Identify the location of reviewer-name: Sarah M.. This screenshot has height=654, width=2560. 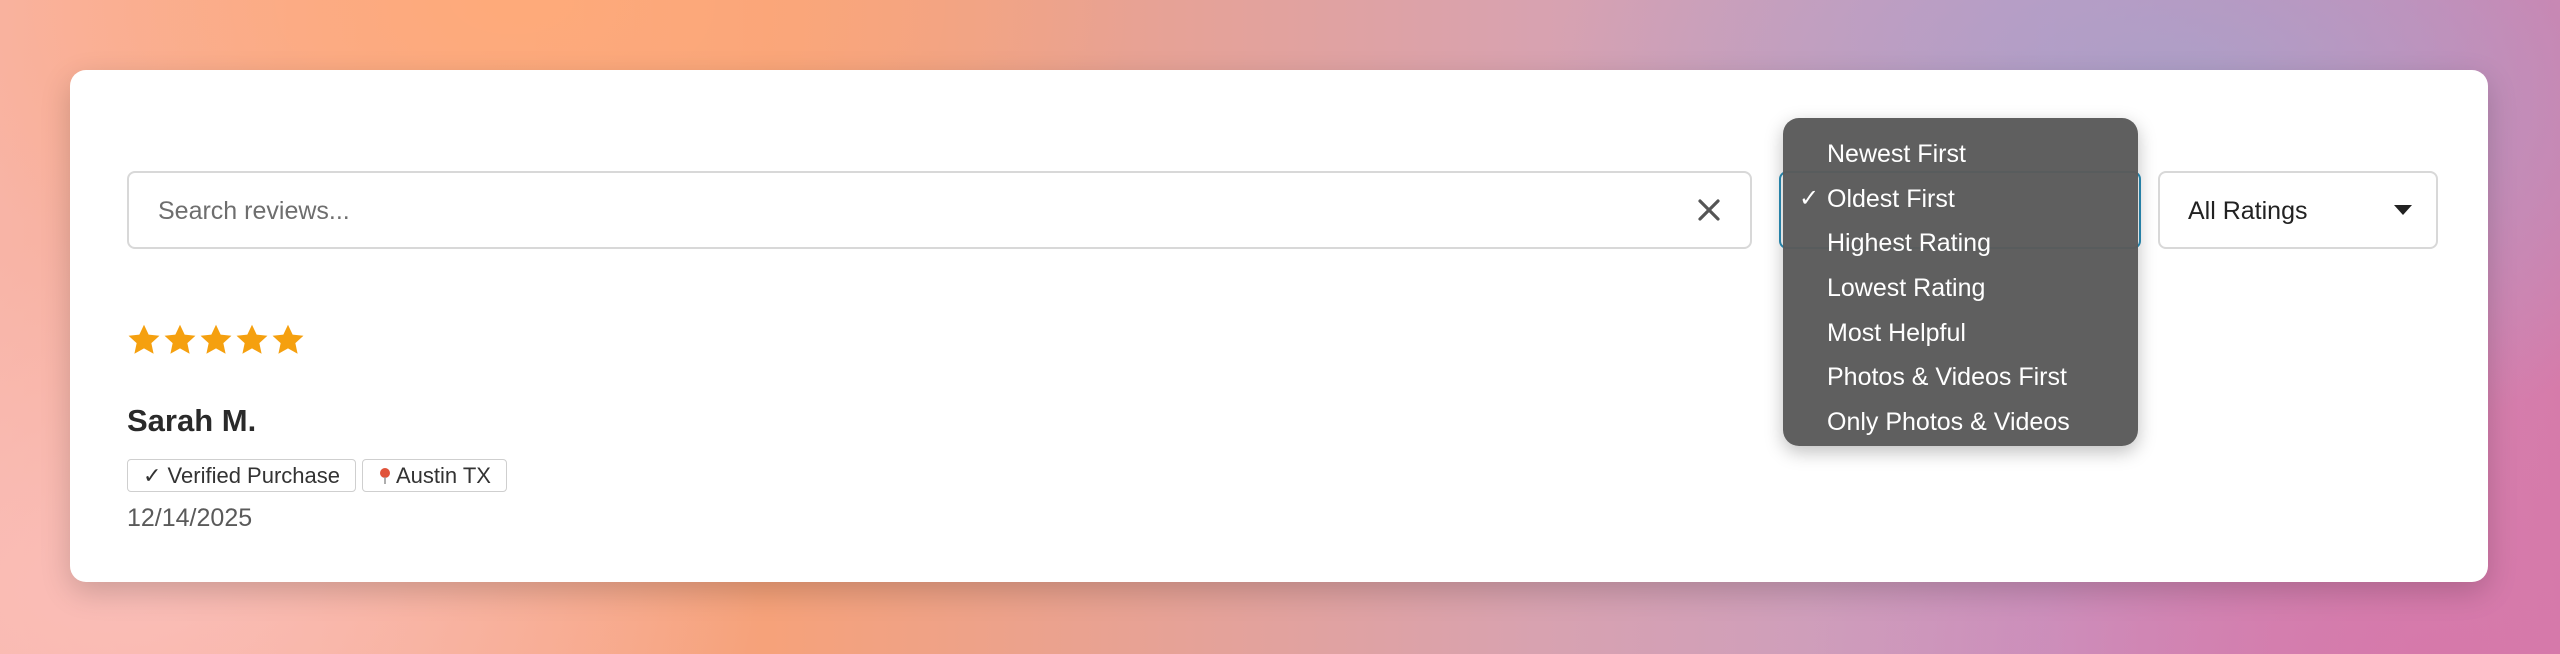
(192, 420).